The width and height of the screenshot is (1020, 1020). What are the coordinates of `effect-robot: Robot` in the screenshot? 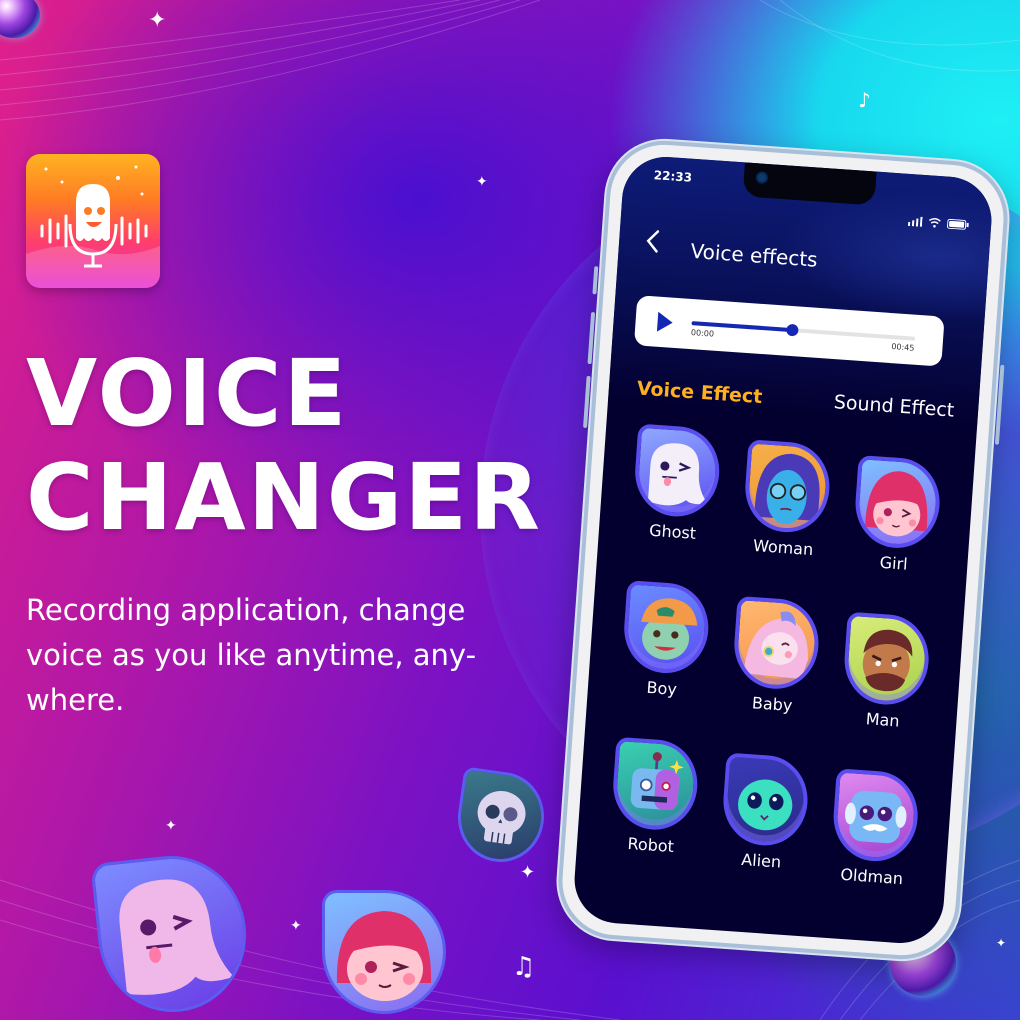 It's located at (653, 805).